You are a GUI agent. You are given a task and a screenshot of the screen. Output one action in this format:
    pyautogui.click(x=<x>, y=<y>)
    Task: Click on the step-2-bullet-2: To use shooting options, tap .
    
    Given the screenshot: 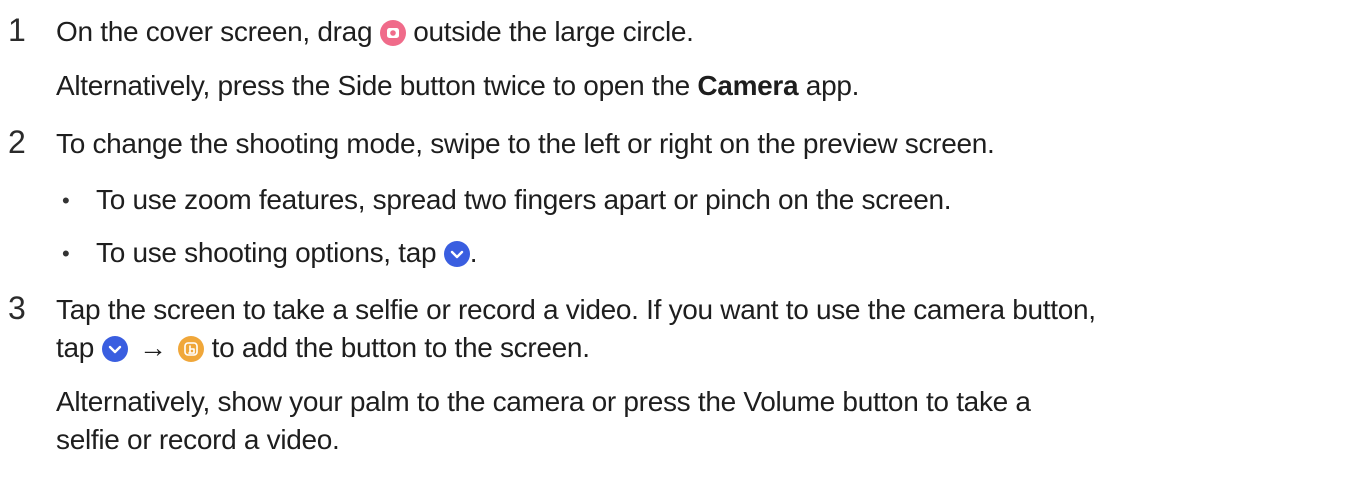 What is the action you would take?
    pyautogui.click(x=287, y=253)
    